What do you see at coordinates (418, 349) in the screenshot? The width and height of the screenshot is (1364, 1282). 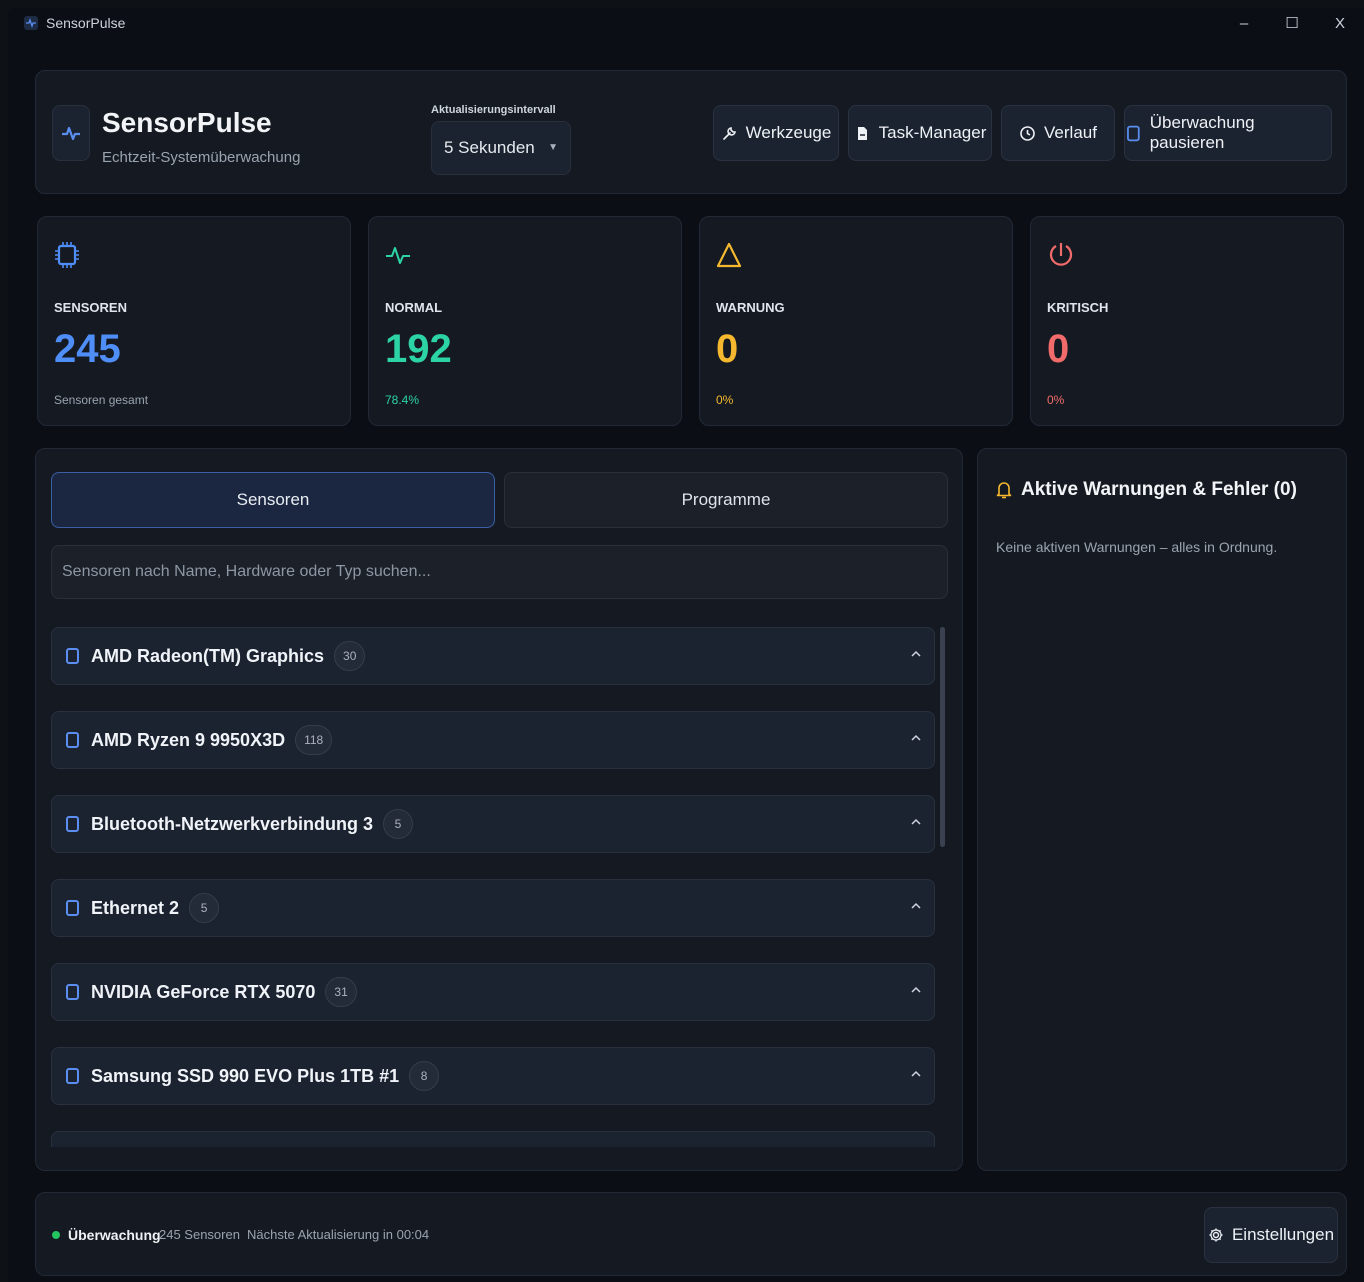 I see `stat-value: 192` at bounding box center [418, 349].